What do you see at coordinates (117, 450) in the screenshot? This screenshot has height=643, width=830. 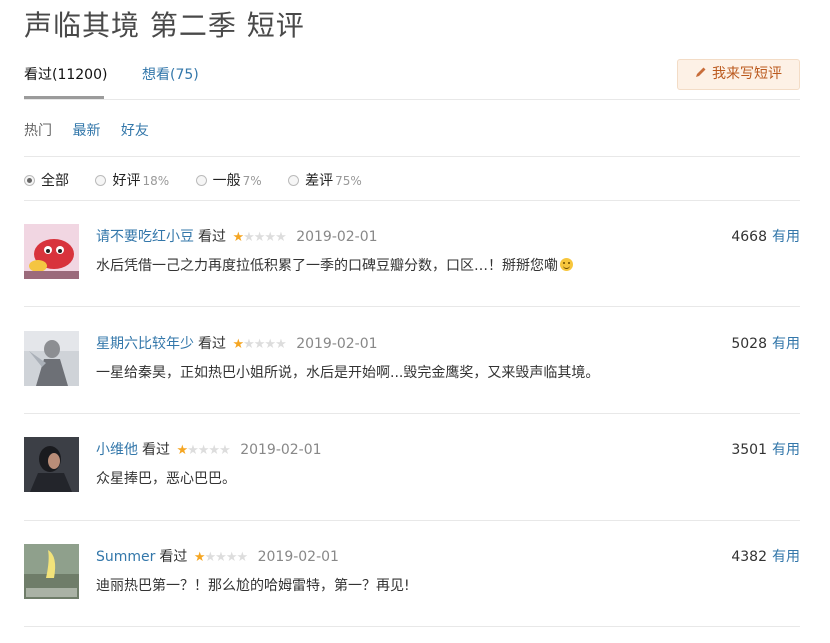 I see `username-link: 小维他` at bounding box center [117, 450].